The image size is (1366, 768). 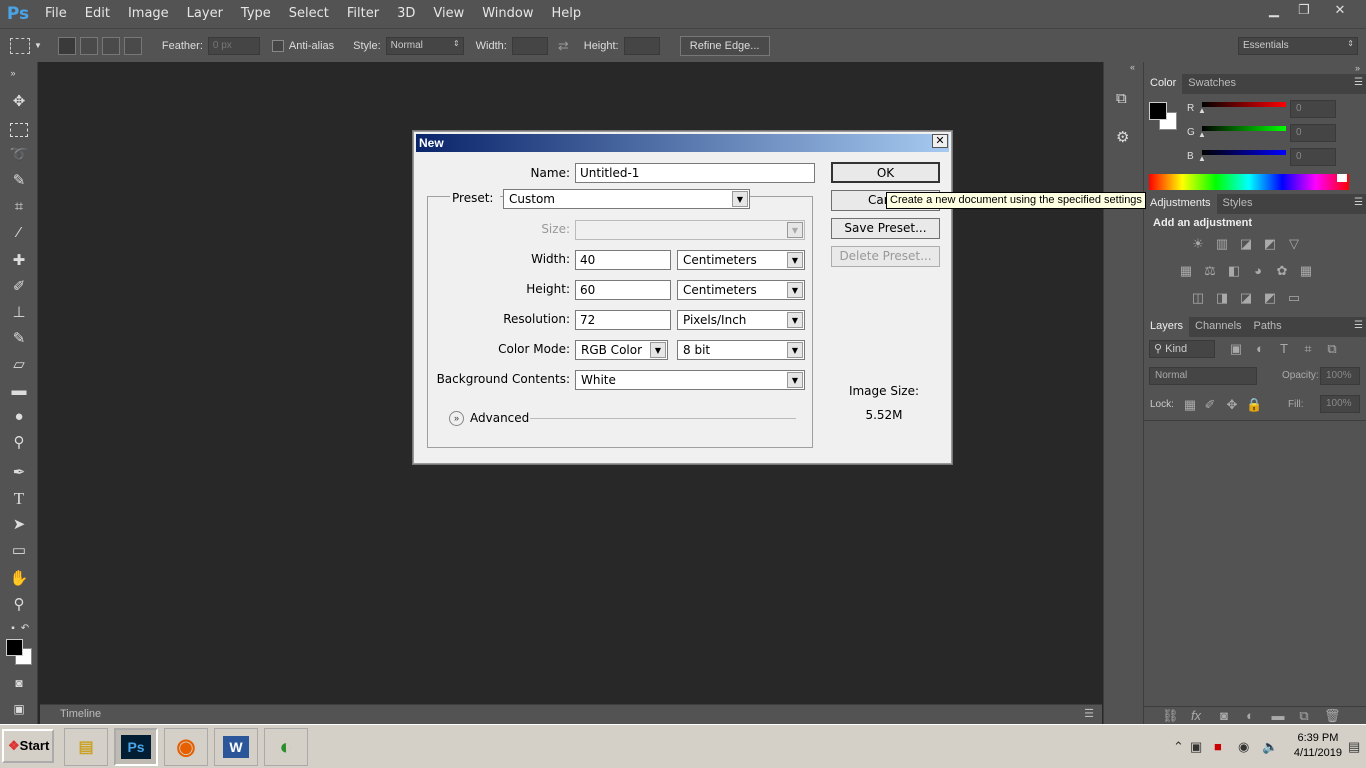 I want to click on smart-object-filter-icon: ⧉, so click(x=1332, y=349).